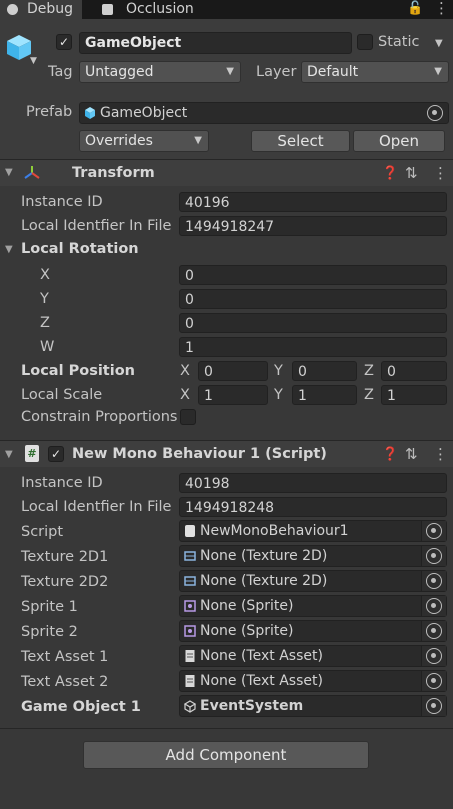  I want to click on local-identifier-field: 1494918247, so click(313, 226).